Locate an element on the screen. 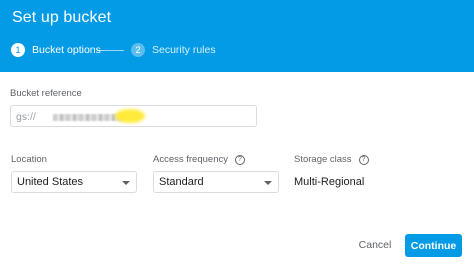 This screenshot has height=268, width=474. bucket-reference-field: gs:// is located at coordinates (133, 116).